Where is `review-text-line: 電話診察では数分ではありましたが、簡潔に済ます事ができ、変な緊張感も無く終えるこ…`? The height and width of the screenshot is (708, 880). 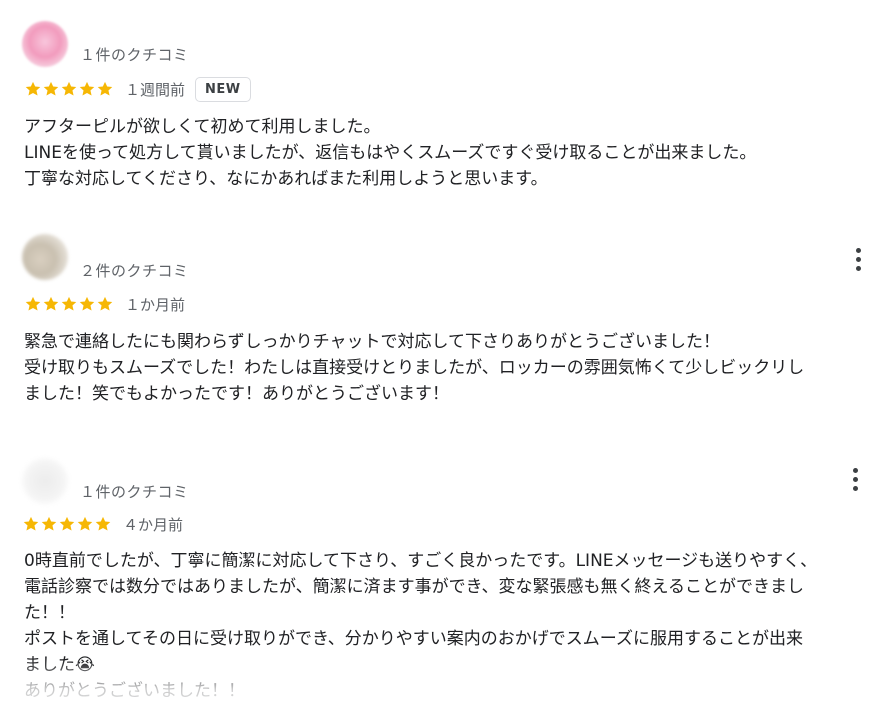
review-text-line: 電話診察では数分ではありましたが、簡潔に済ます事ができ、変な緊張感も無く終えるこ… is located at coordinates (414, 587).